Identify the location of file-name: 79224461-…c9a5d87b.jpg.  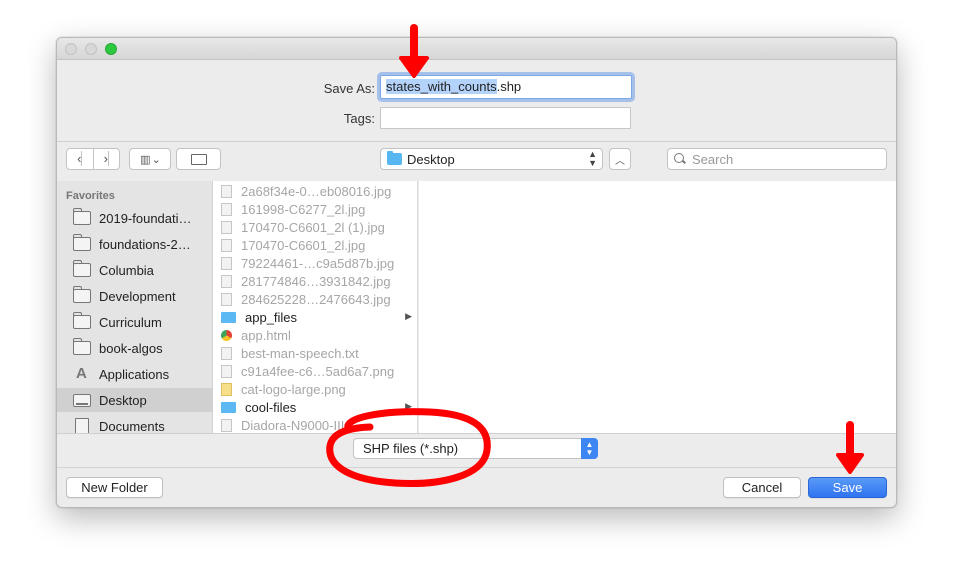
(318, 263).